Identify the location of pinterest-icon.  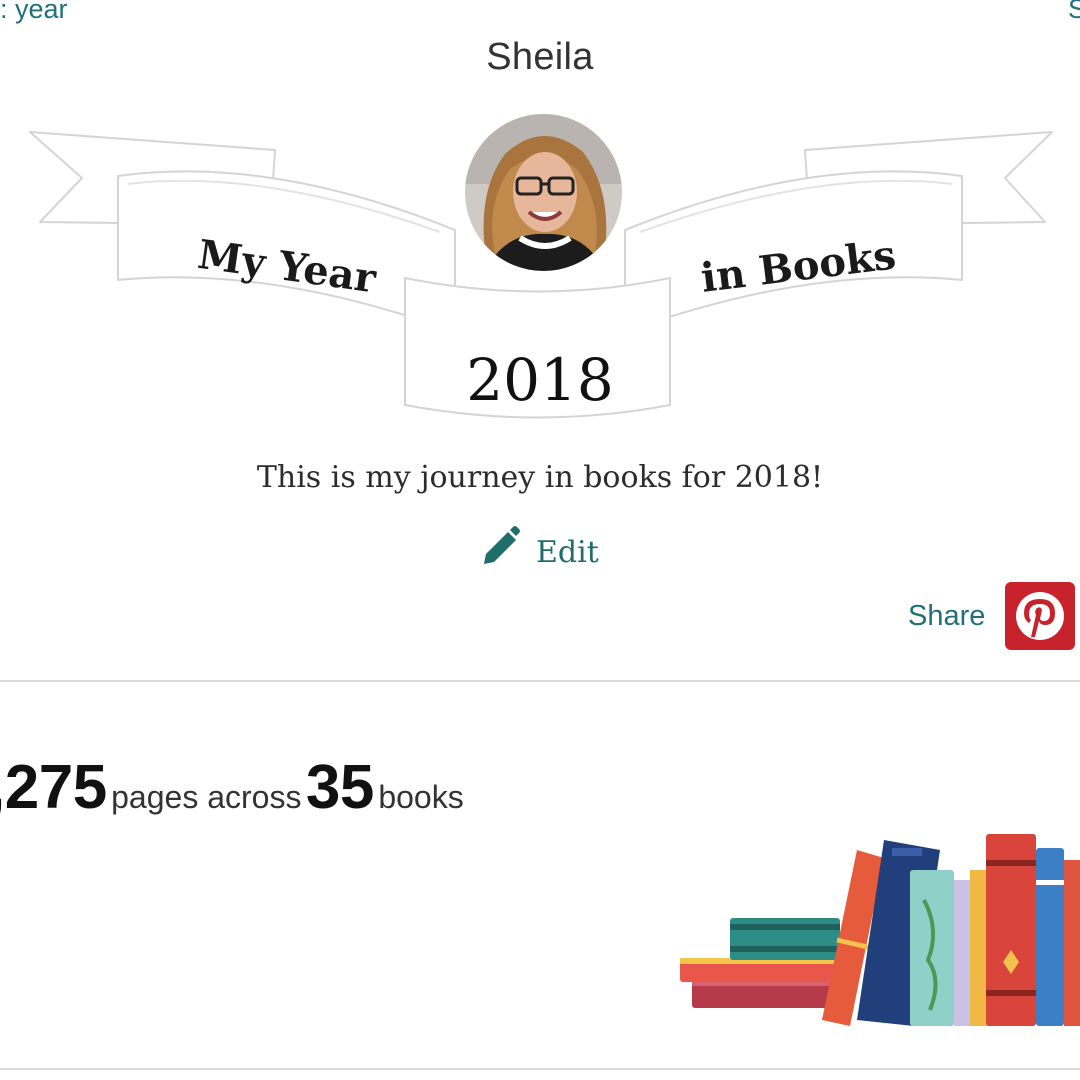
(1040, 616).